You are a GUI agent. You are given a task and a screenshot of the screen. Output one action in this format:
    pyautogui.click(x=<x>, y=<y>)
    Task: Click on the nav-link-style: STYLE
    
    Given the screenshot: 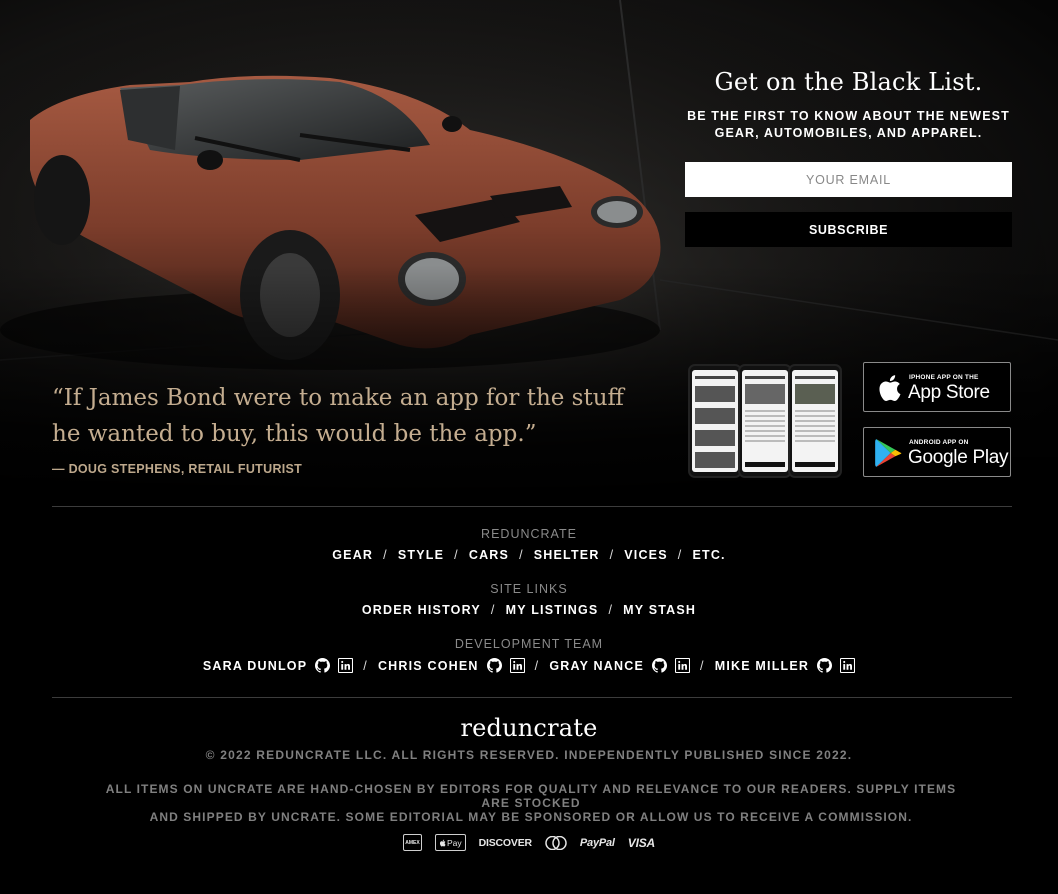 What is the action you would take?
    pyautogui.click(x=421, y=555)
    